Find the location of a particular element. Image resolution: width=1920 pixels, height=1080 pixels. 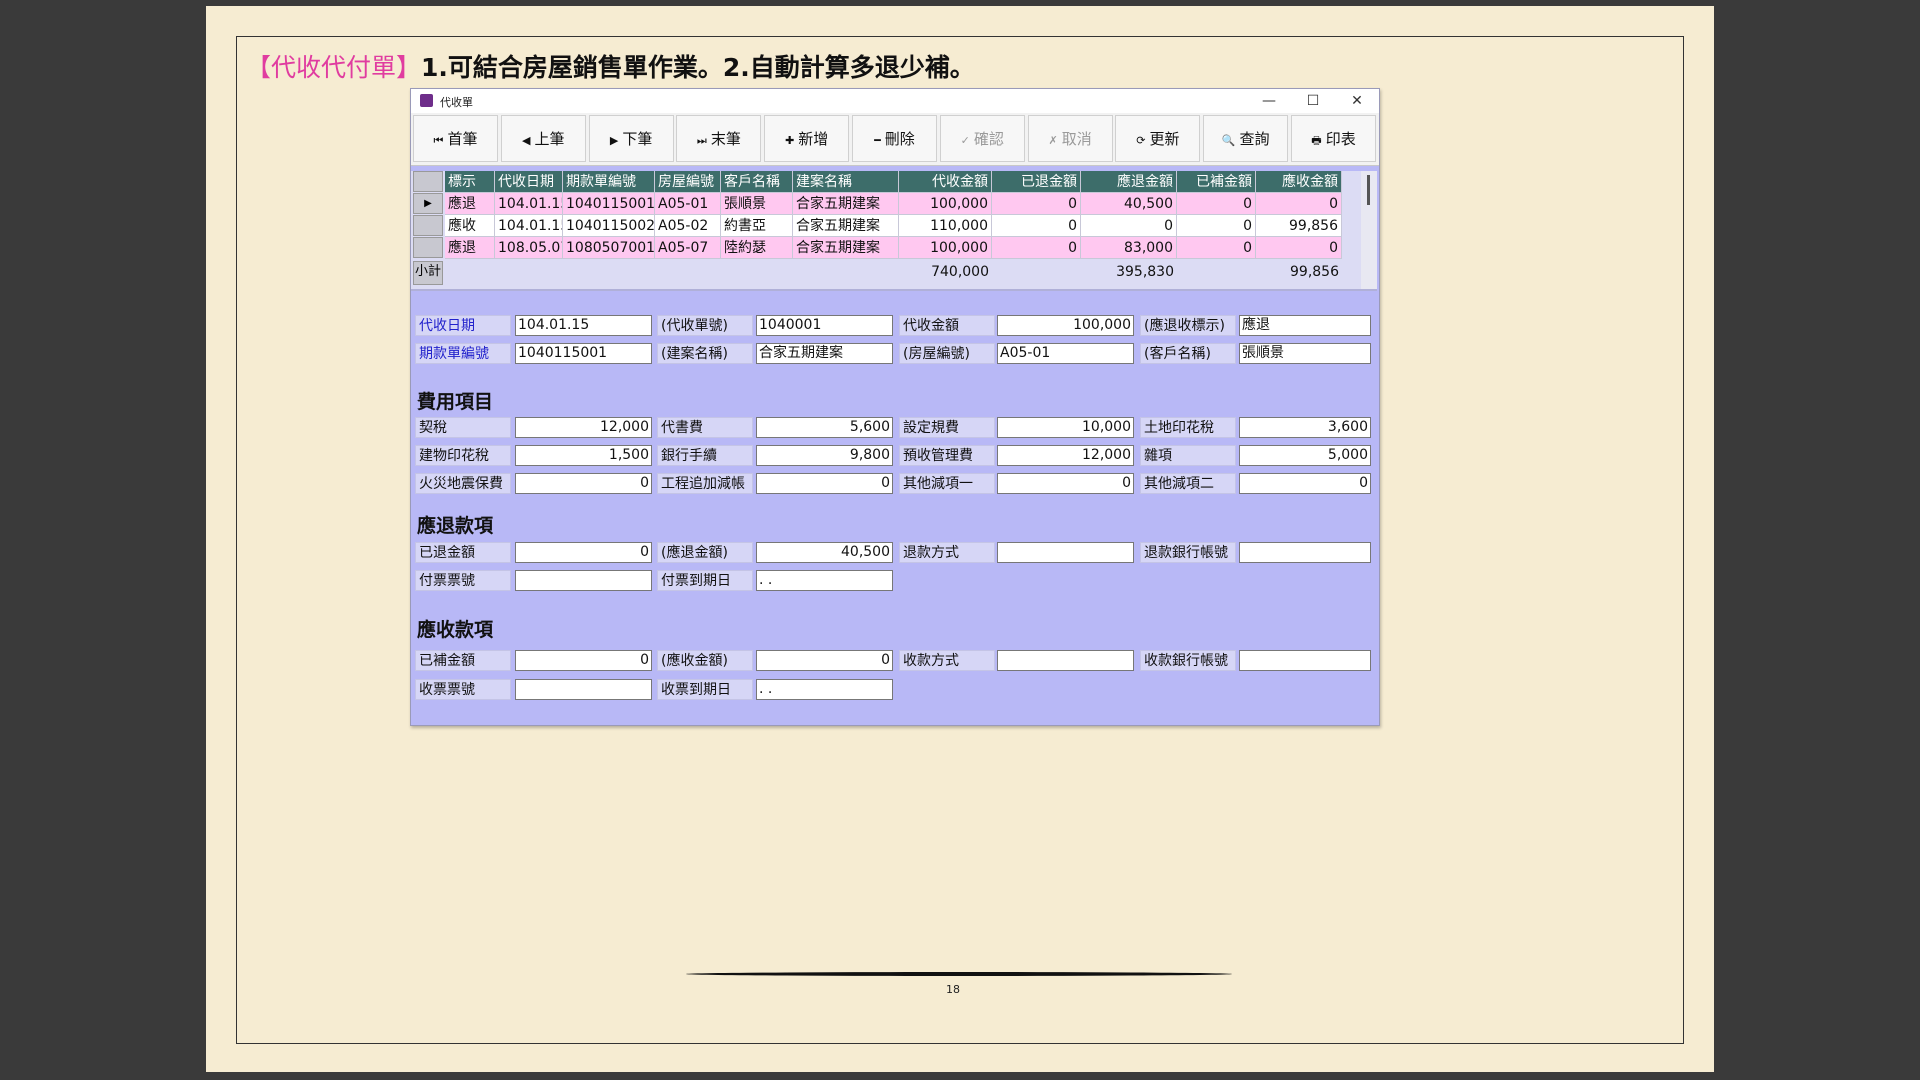

scrollbar-thumb is located at coordinates (1368, 190).